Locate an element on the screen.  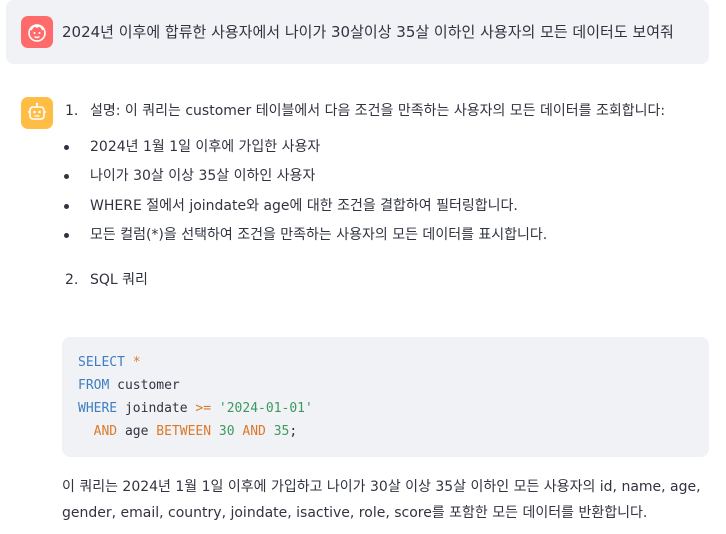
code-line: FROM customer is located at coordinates (129, 385).